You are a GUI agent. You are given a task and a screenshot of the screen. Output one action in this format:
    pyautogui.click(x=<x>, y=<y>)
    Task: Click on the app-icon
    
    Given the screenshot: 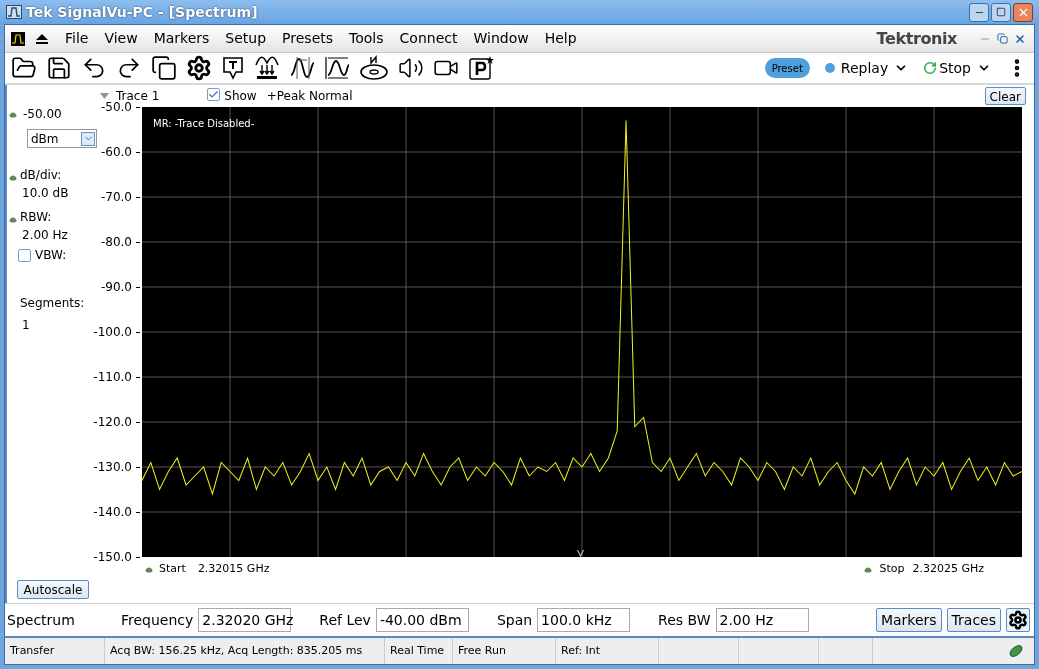 What is the action you would take?
    pyautogui.click(x=14, y=12)
    